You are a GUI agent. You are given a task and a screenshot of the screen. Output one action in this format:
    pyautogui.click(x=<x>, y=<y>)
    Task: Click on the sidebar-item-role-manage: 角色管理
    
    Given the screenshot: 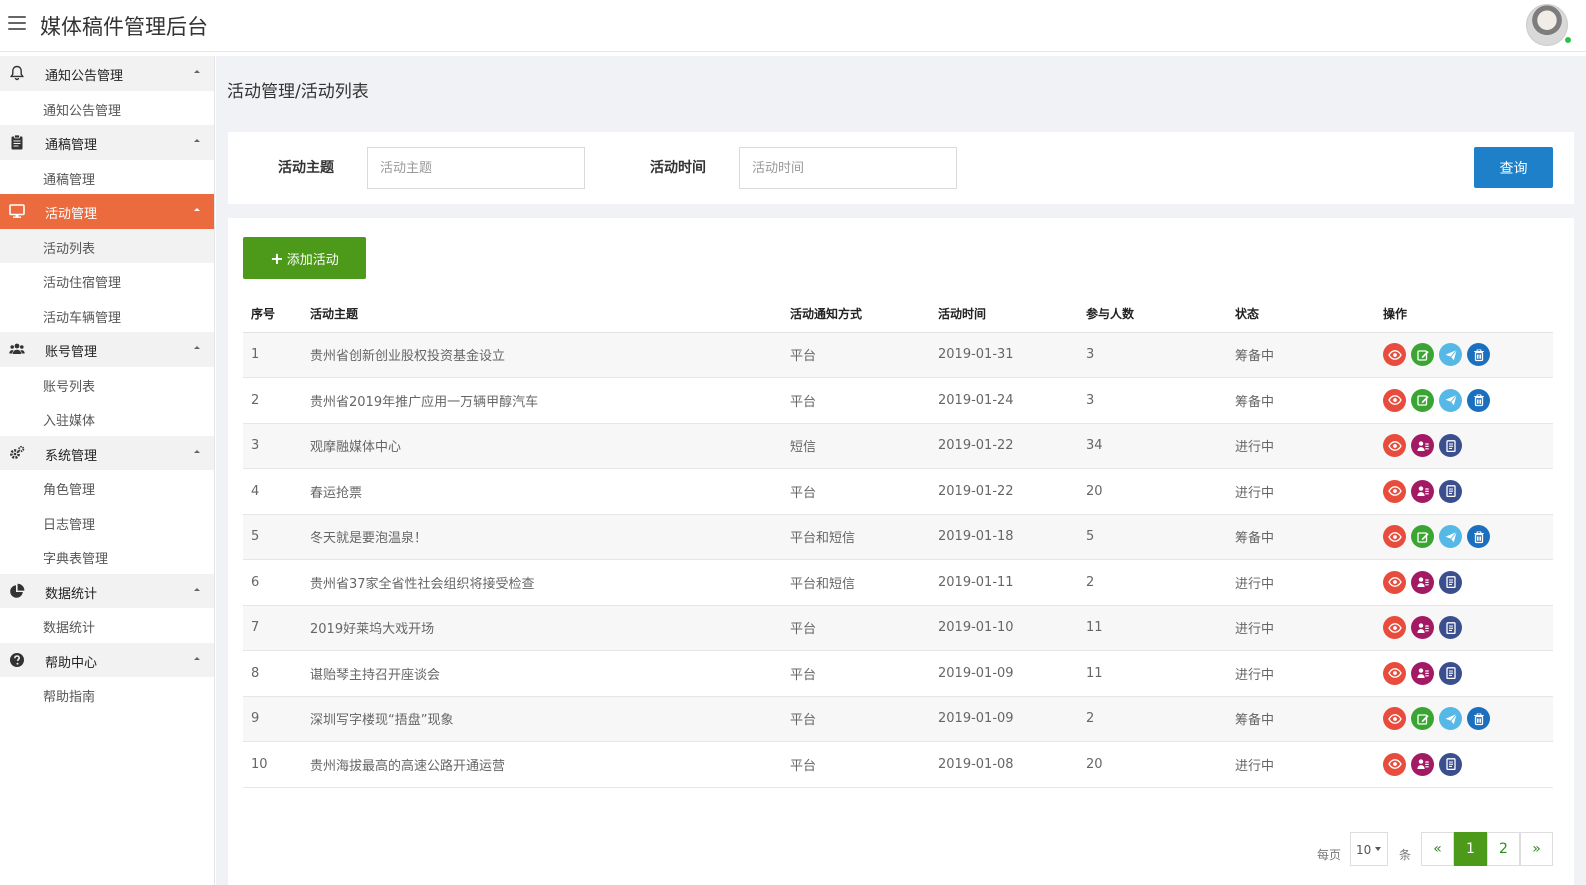 What is the action you would take?
    pyautogui.click(x=107, y=487)
    